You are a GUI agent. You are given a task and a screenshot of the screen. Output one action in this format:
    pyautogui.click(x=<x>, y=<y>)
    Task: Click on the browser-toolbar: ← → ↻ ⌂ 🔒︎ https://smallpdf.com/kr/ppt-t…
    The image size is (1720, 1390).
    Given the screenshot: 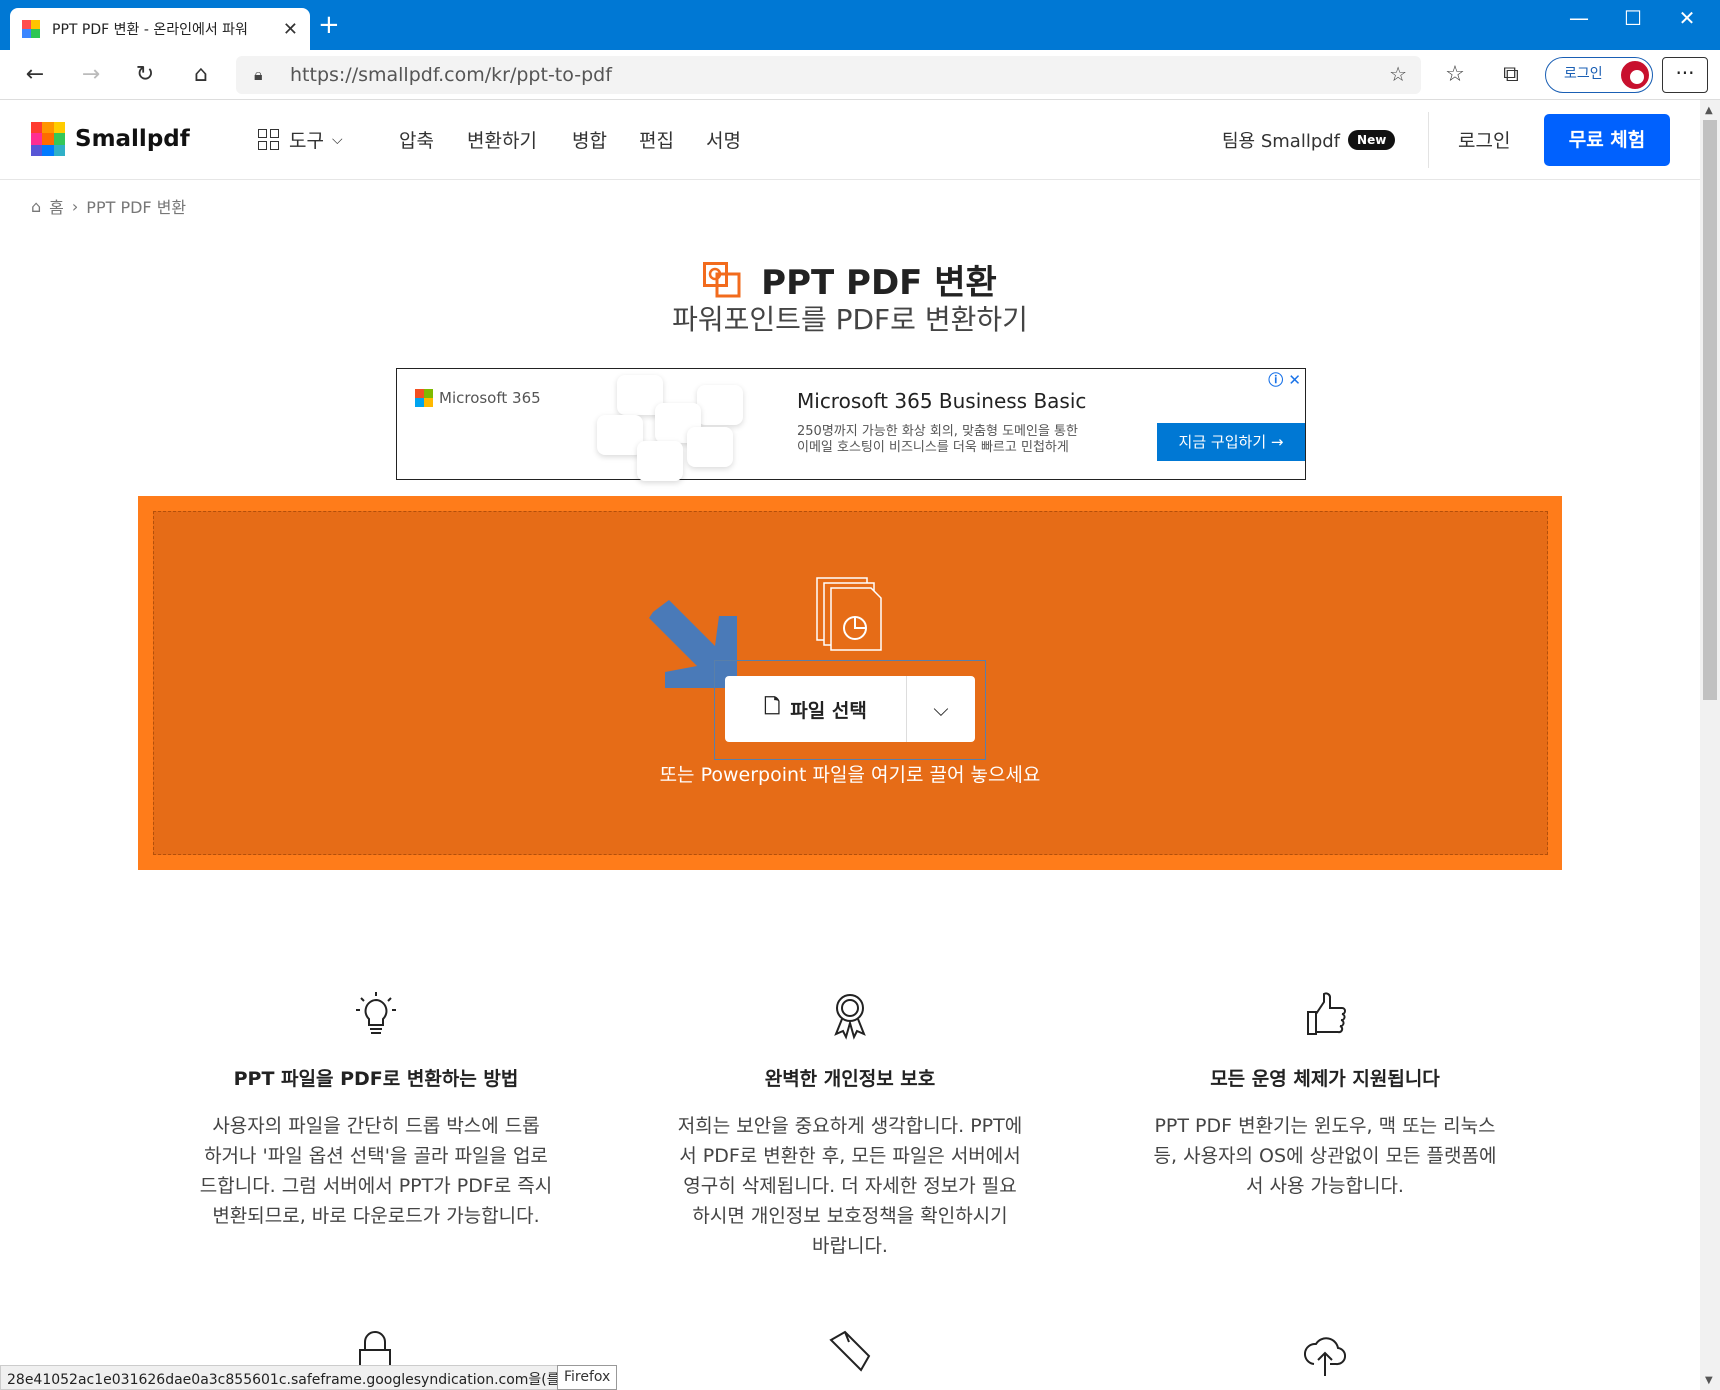 What is the action you would take?
    pyautogui.click(x=860, y=75)
    